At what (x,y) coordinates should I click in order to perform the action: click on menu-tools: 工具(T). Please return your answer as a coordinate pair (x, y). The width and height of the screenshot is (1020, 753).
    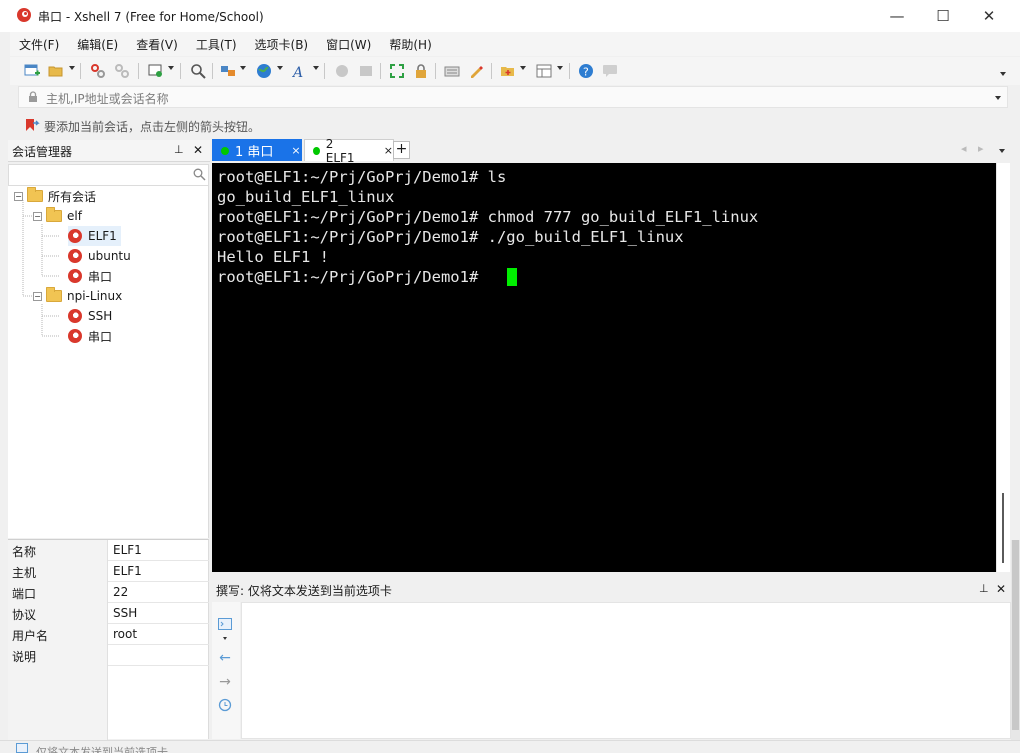
    Looking at the image, I should click on (216, 44).